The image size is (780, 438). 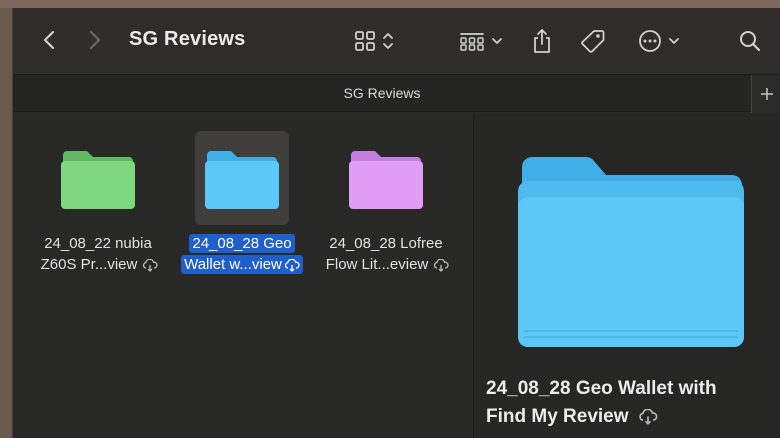 I want to click on view-mode-button, so click(x=374, y=41).